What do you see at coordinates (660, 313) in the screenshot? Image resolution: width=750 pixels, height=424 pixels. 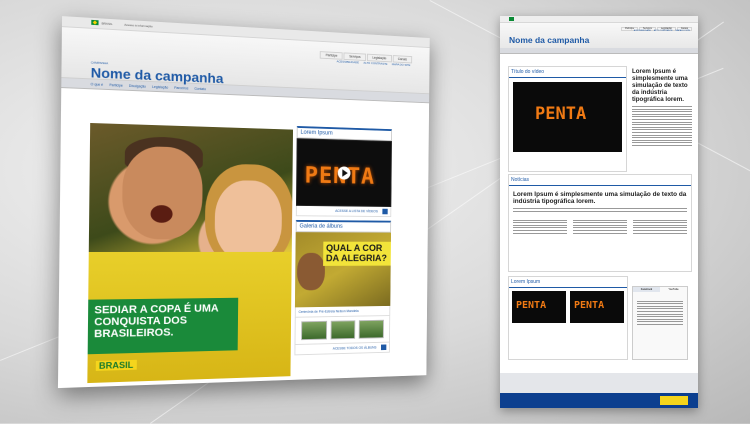 I see `social-posts` at bounding box center [660, 313].